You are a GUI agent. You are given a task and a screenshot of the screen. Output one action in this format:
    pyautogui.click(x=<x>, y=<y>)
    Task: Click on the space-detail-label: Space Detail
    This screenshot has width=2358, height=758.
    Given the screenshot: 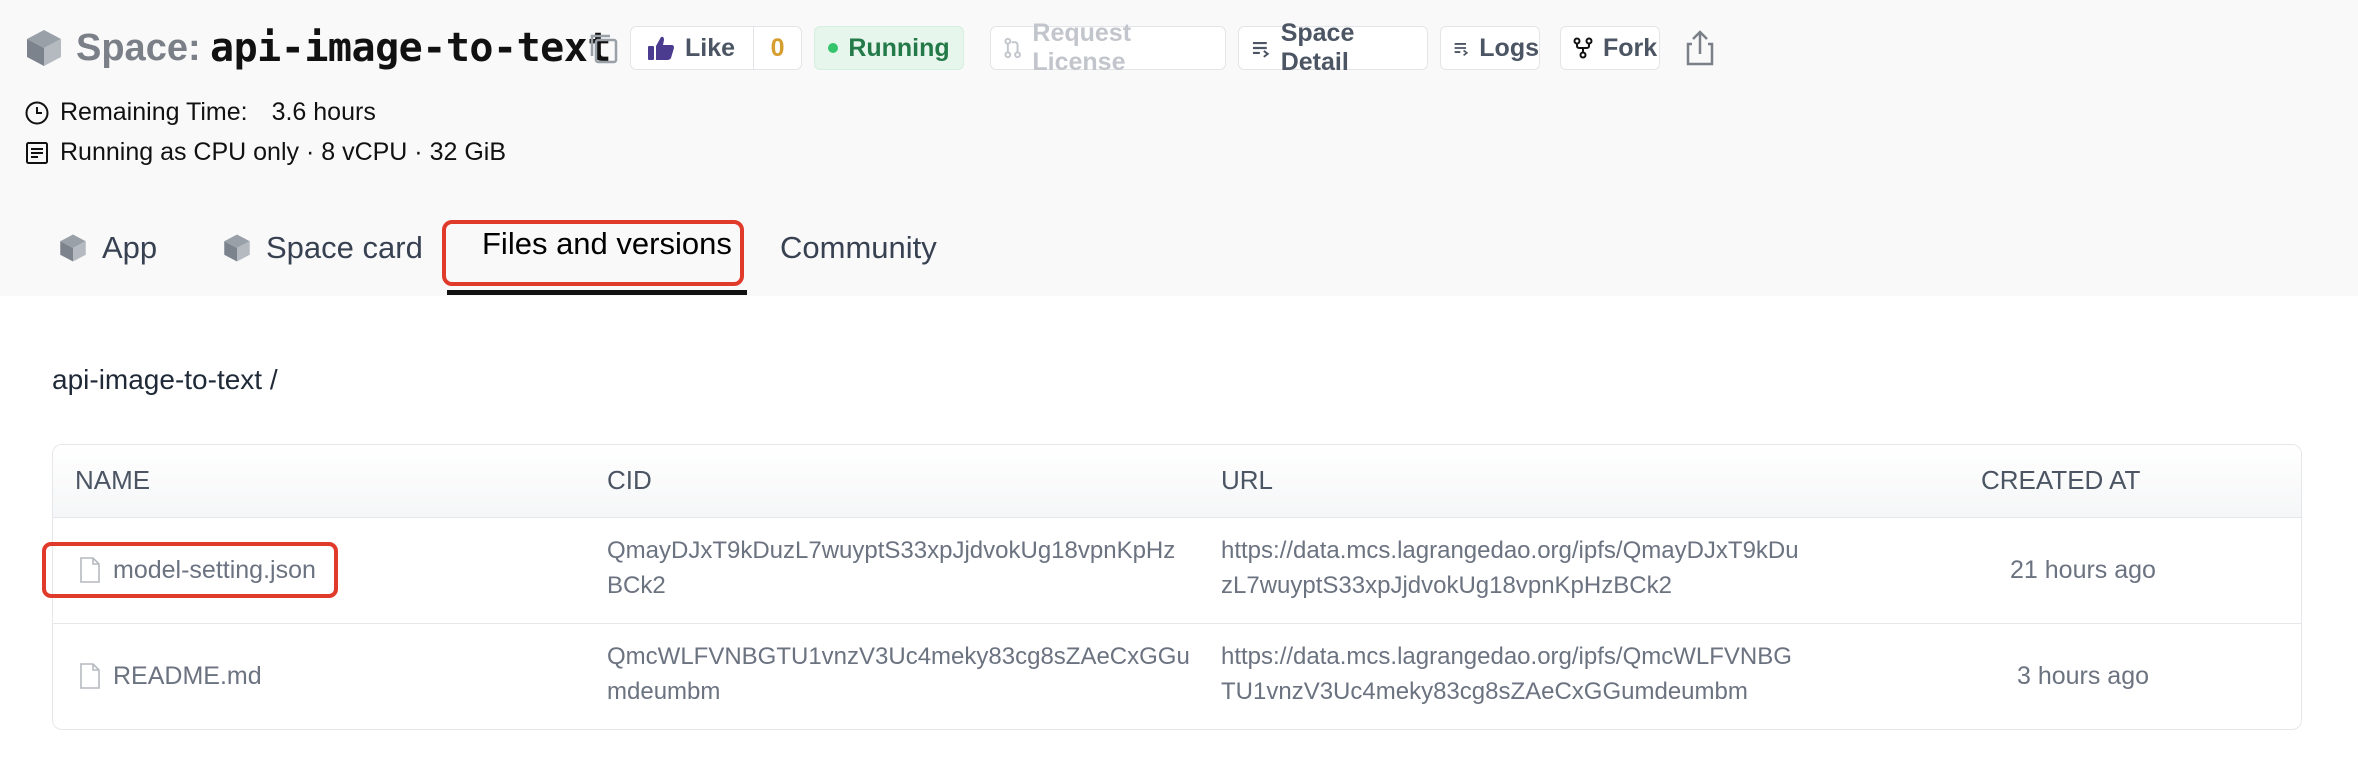 What is the action you would take?
    pyautogui.click(x=1317, y=47)
    